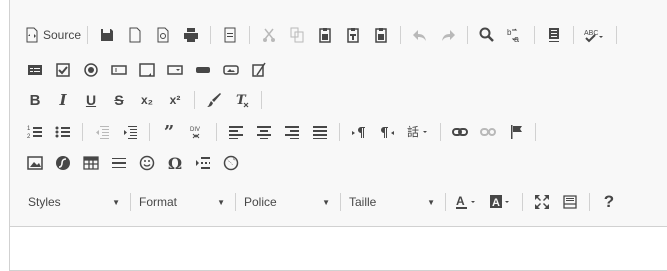 The image size is (667, 271). I want to click on smiley-icon, so click(147, 163).